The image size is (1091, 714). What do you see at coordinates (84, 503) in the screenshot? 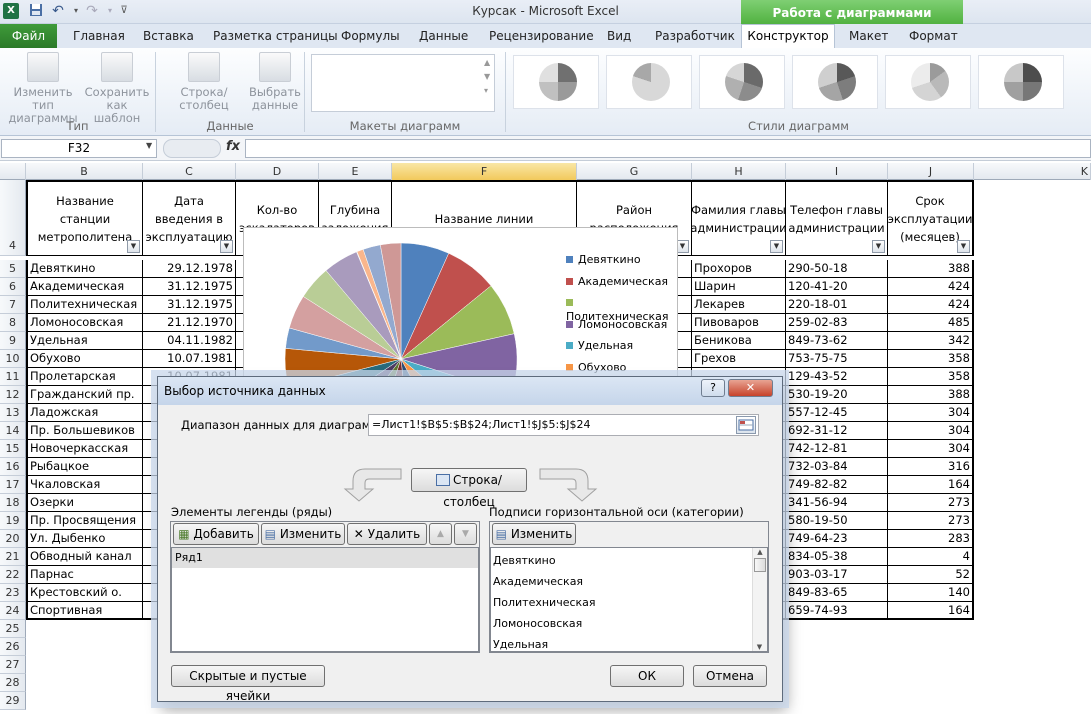
I see `cell-station-name: Озерки` at bounding box center [84, 503].